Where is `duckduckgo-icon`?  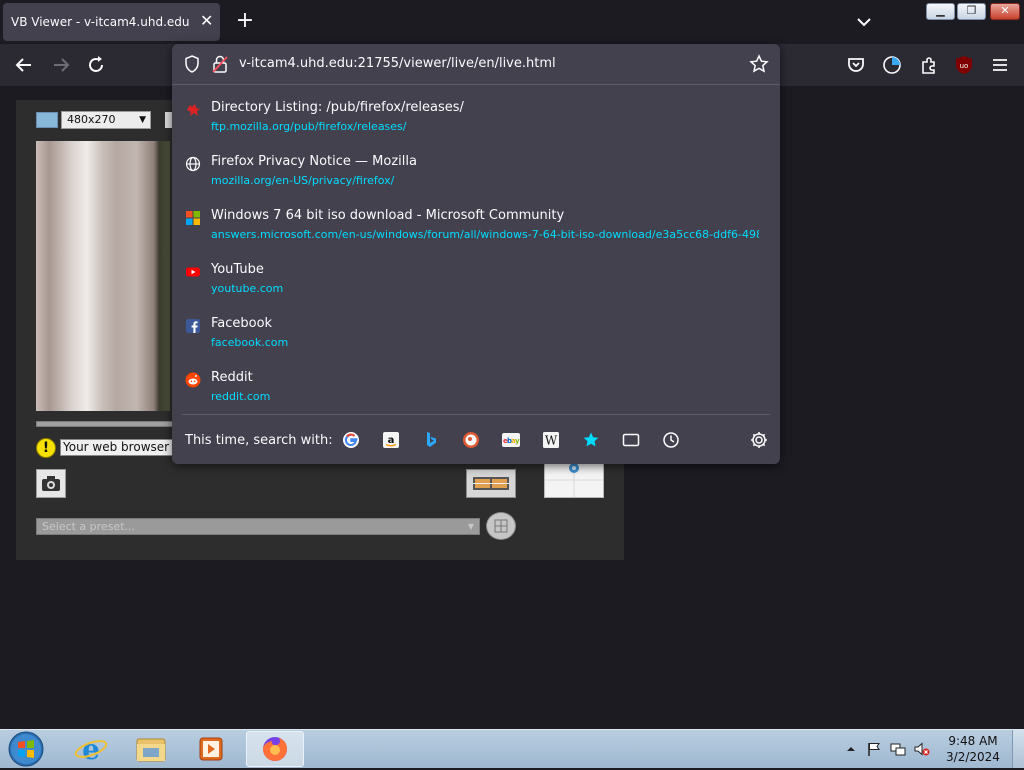 duckduckgo-icon is located at coordinates (471, 440).